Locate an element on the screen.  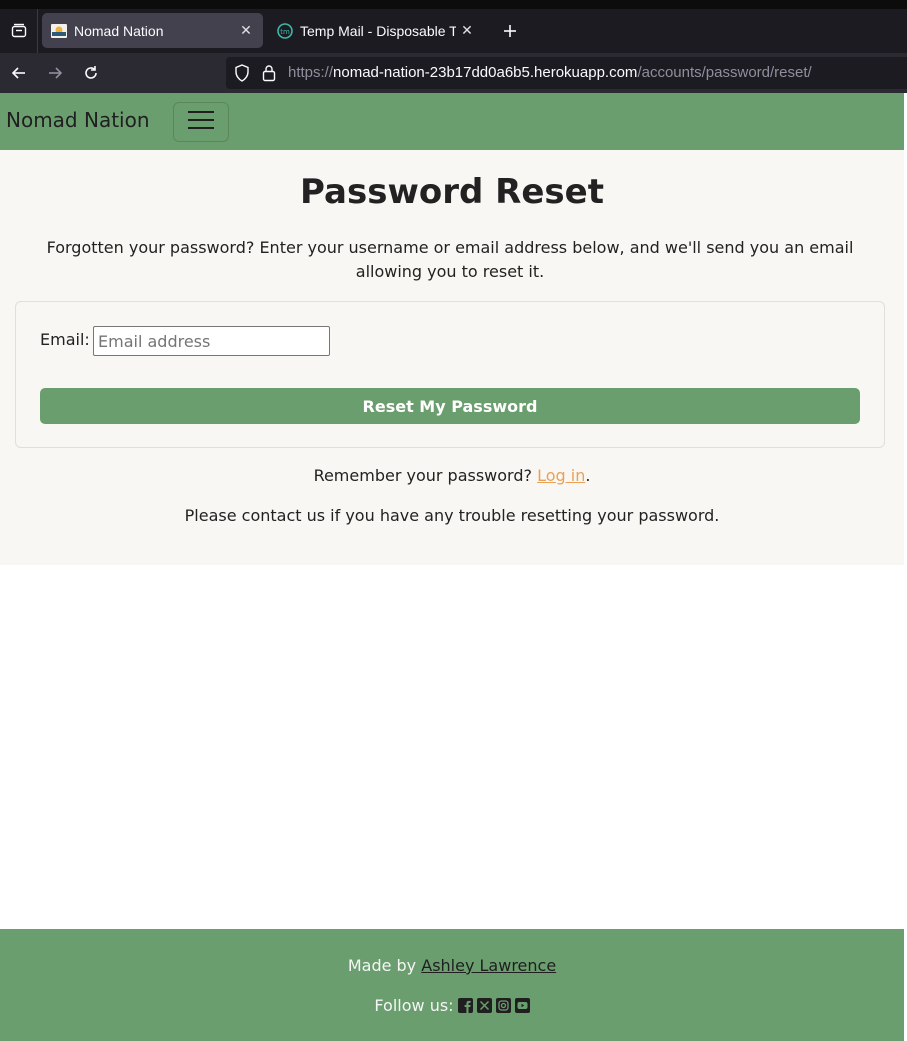
remember-password-text: Remember your password? Log in. is located at coordinates (452, 475).